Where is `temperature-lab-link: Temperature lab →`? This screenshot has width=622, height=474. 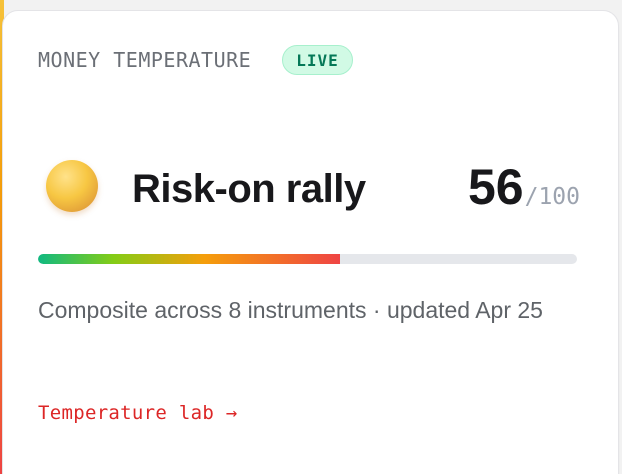 temperature-lab-link: Temperature lab → is located at coordinates (138, 413).